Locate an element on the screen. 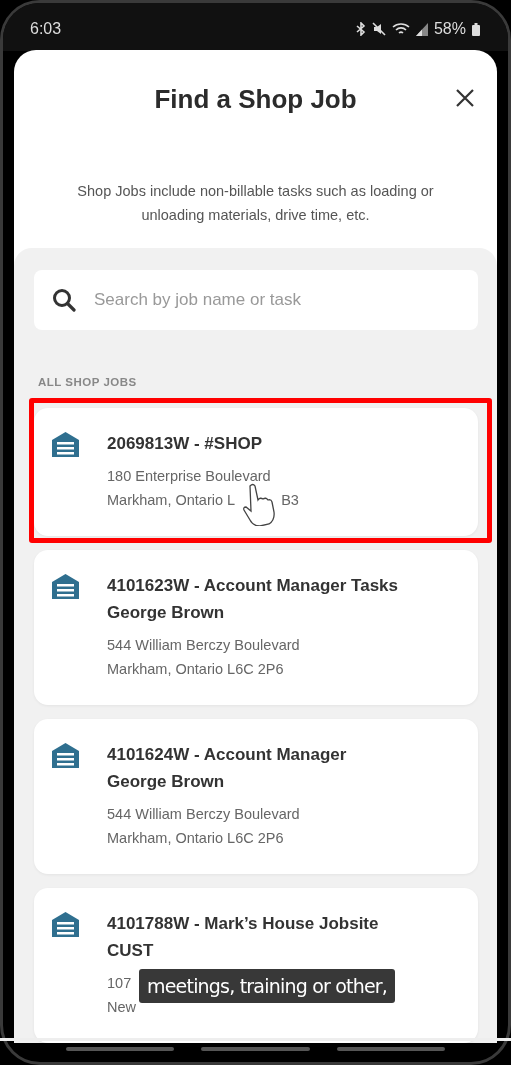 The image size is (511, 1065). battery-percent: 58% is located at coordinates (449, 29).